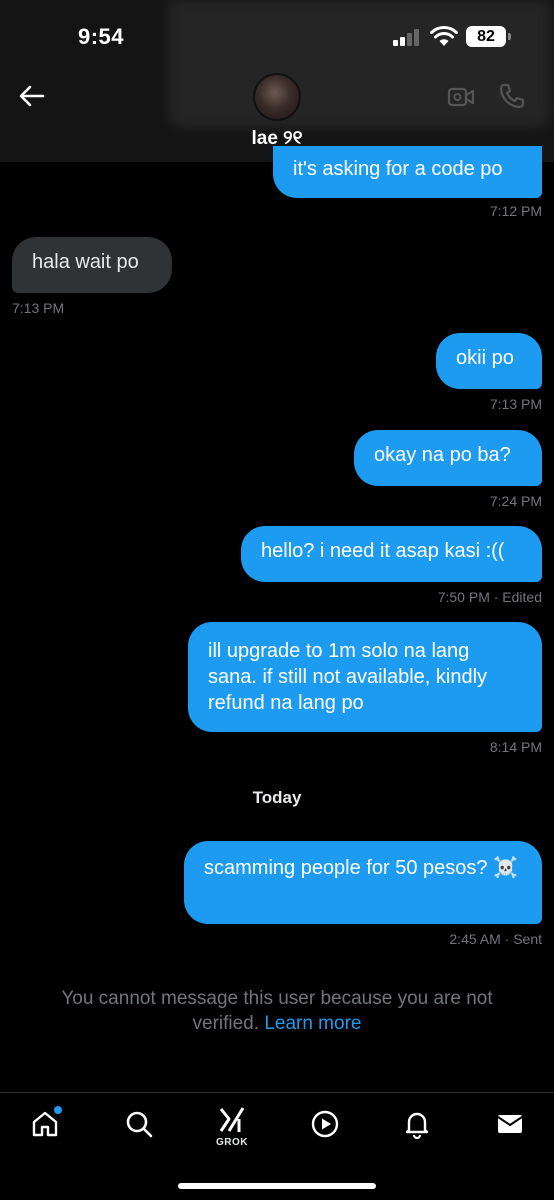 This screenshot has height=1200, width=554. Describe the element at coordinates (277, 797) in the screenshot. I see `day-divider: Today` at that location.